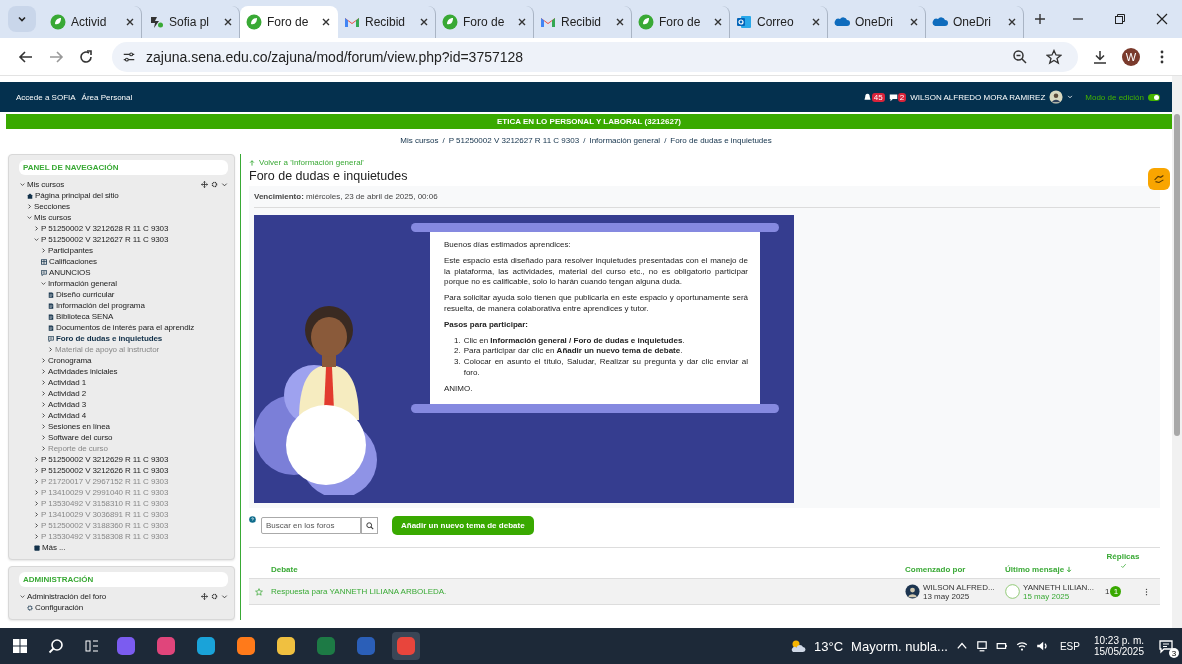  I want to click on monitor-icon, so click(981, 646).